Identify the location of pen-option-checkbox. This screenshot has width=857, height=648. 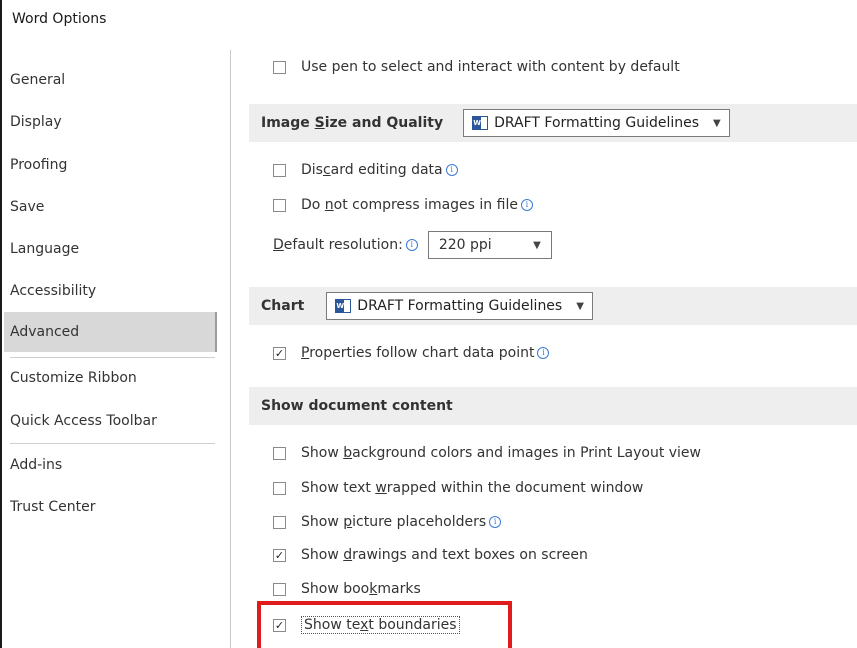
(279, 67).